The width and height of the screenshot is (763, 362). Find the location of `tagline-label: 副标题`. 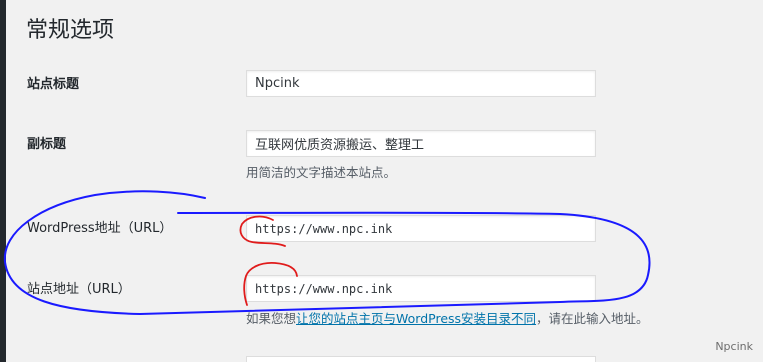

tagline-label: 副标题 is located at coordinates (47, 144).